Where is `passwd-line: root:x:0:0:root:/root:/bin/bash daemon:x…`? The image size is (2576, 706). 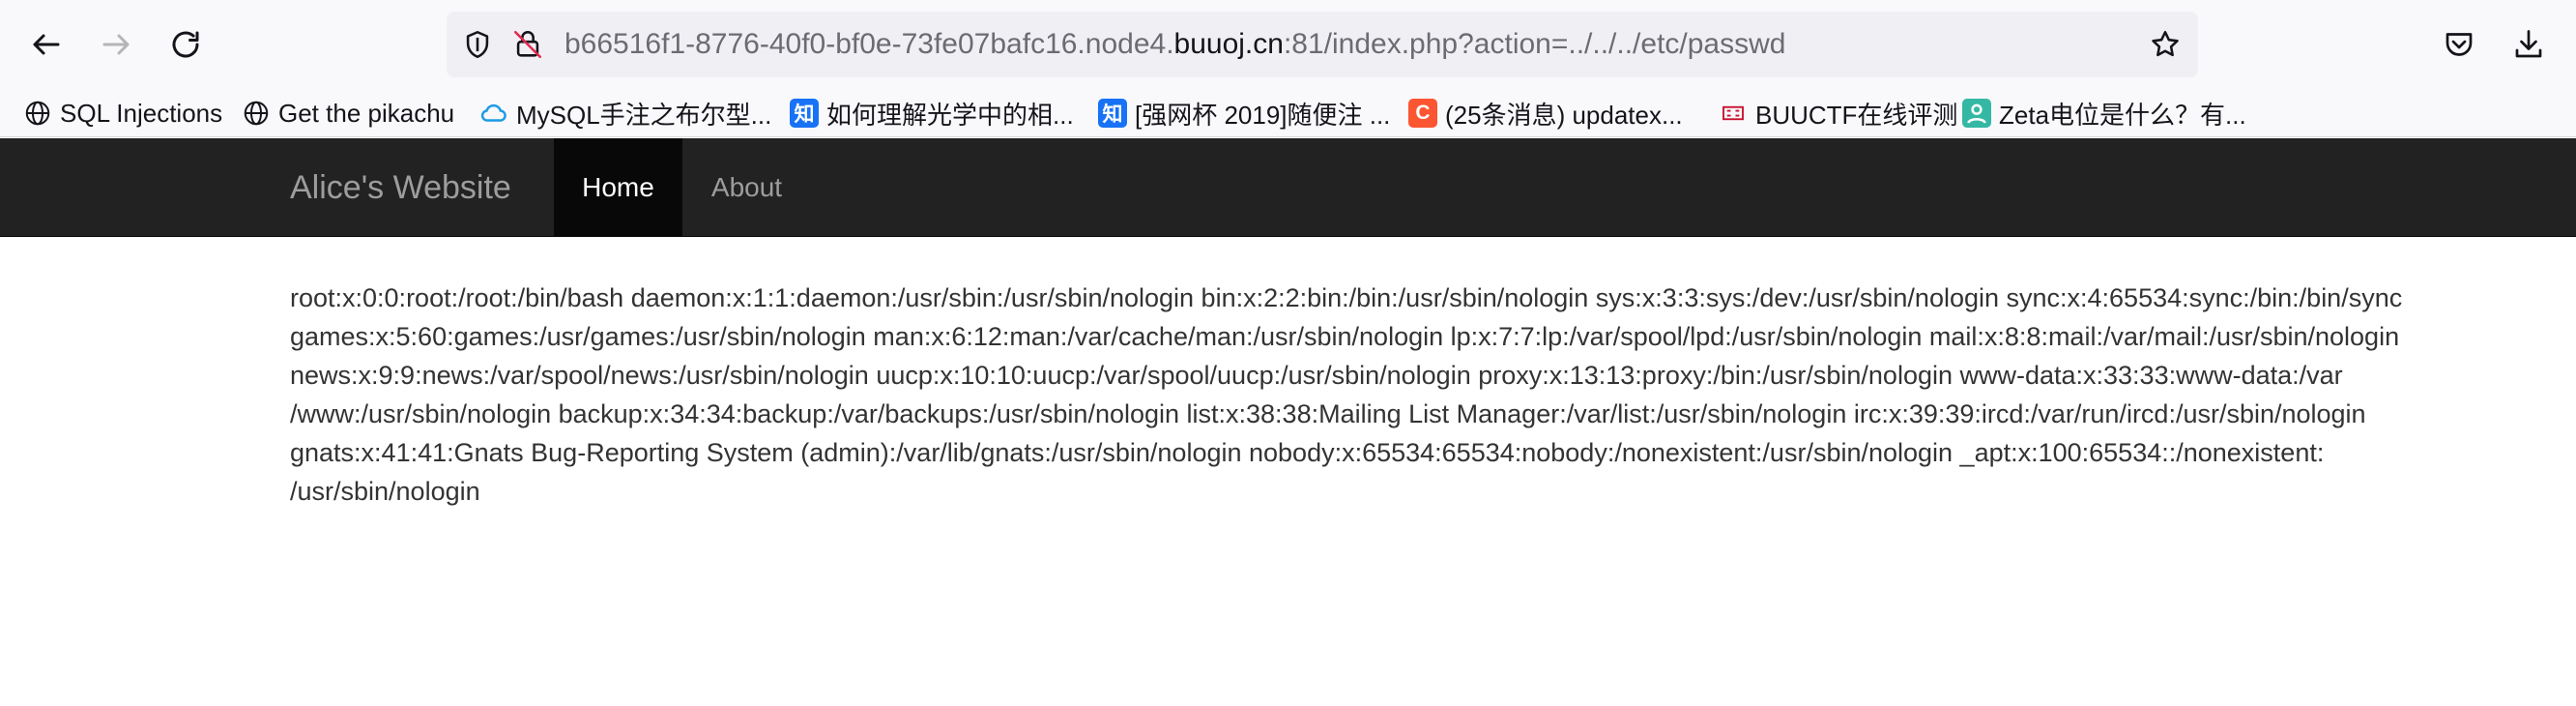
passwd-line: root:x:0:0:root:/root:/bin/bash daemon:x… is located at coordinates (1346, 297).